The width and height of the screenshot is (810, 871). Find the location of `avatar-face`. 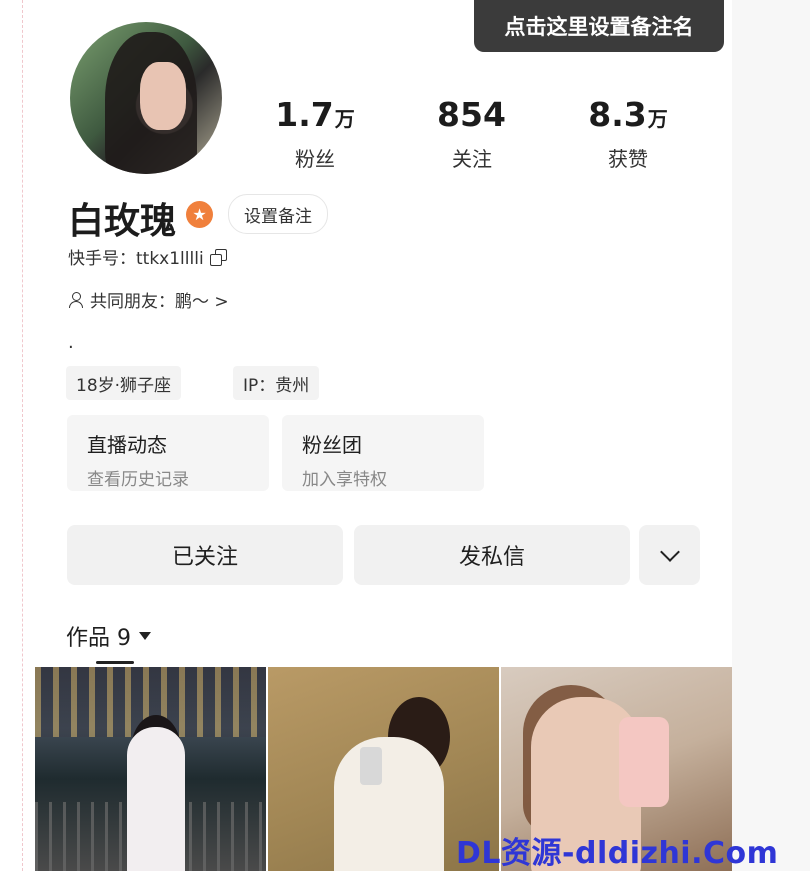

avatar-face is located at coordinates (163, 96).